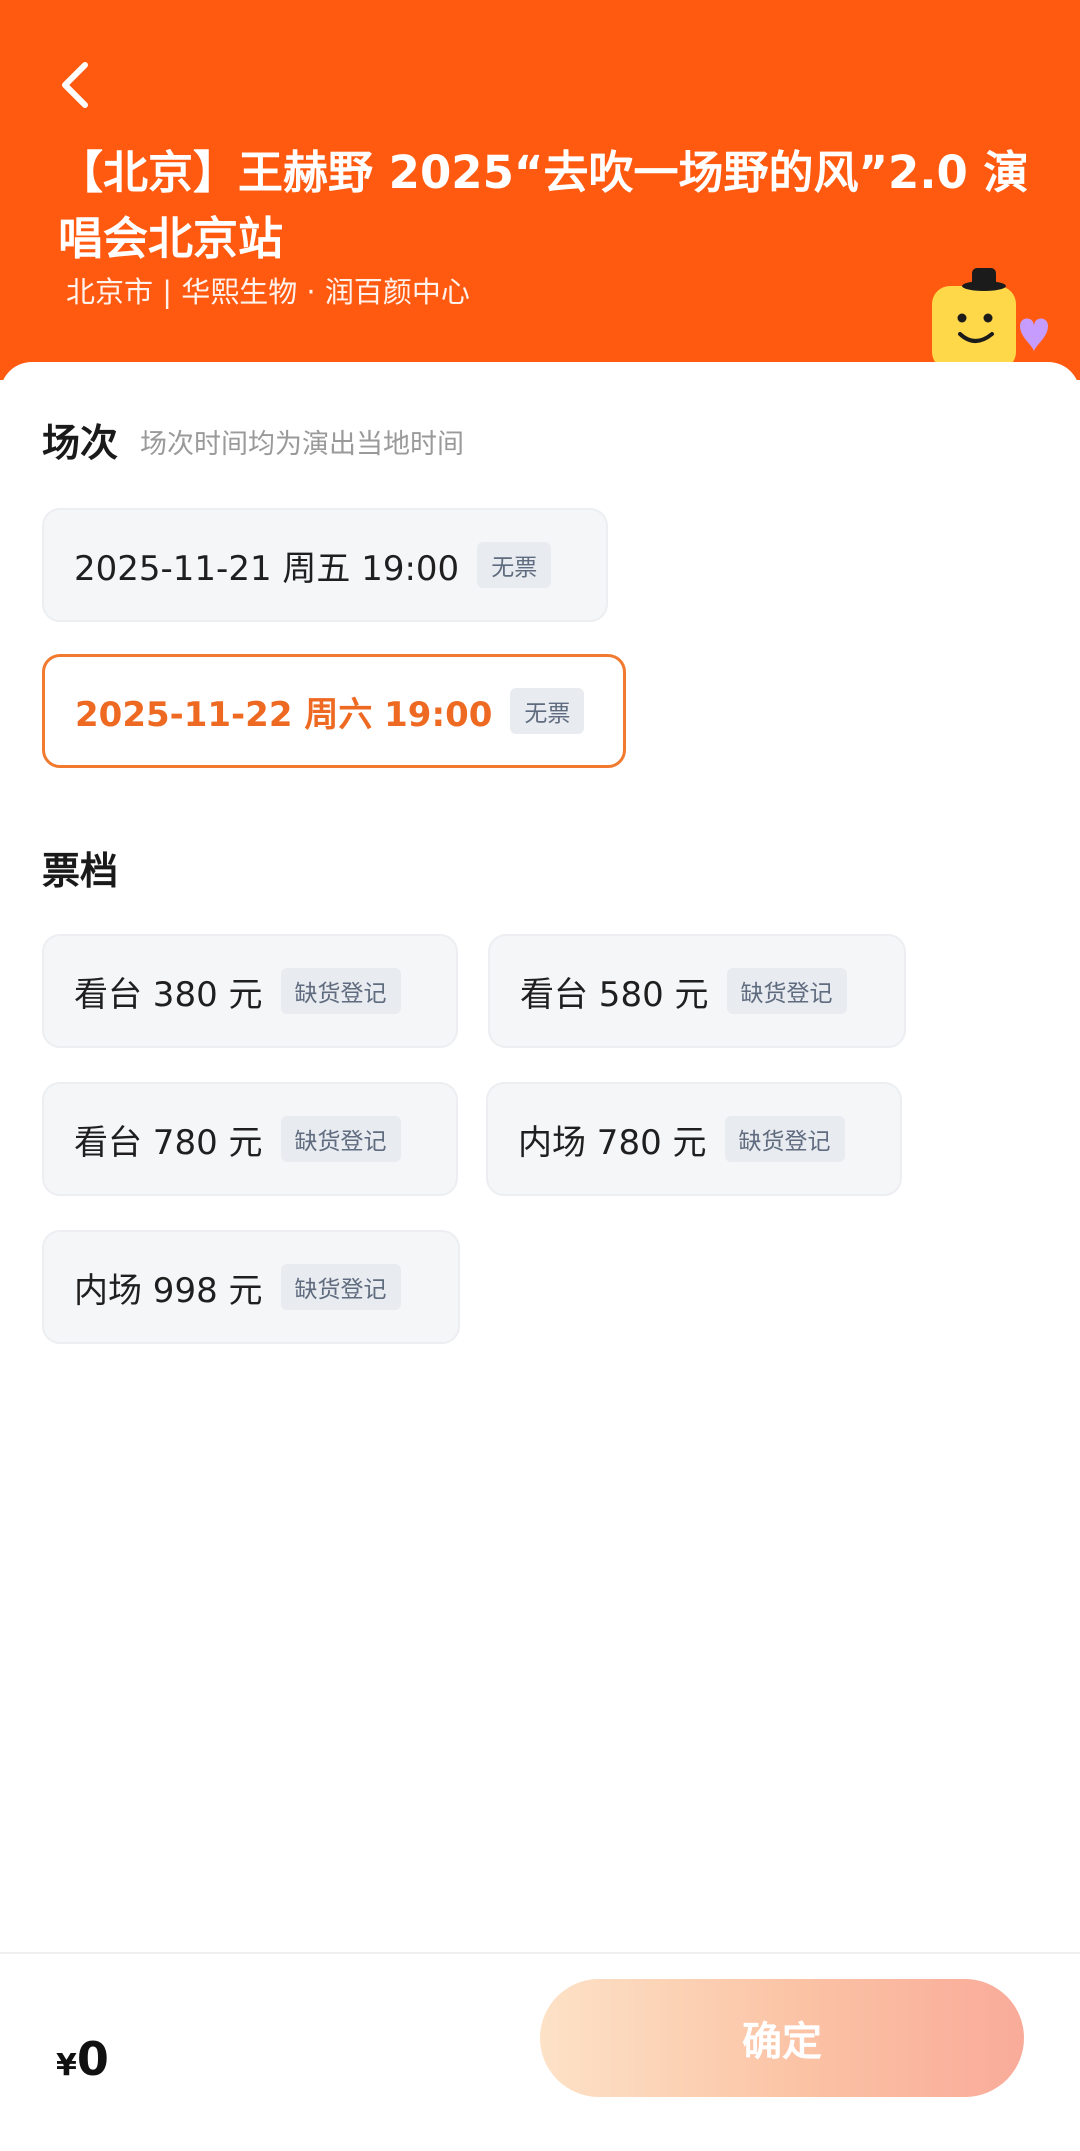 Image resolution: width=1080 pixels, height=2151 pixels. I want to click on session-option-2: 2025-11-22 周六 19:00 无票, so click(334, 711).